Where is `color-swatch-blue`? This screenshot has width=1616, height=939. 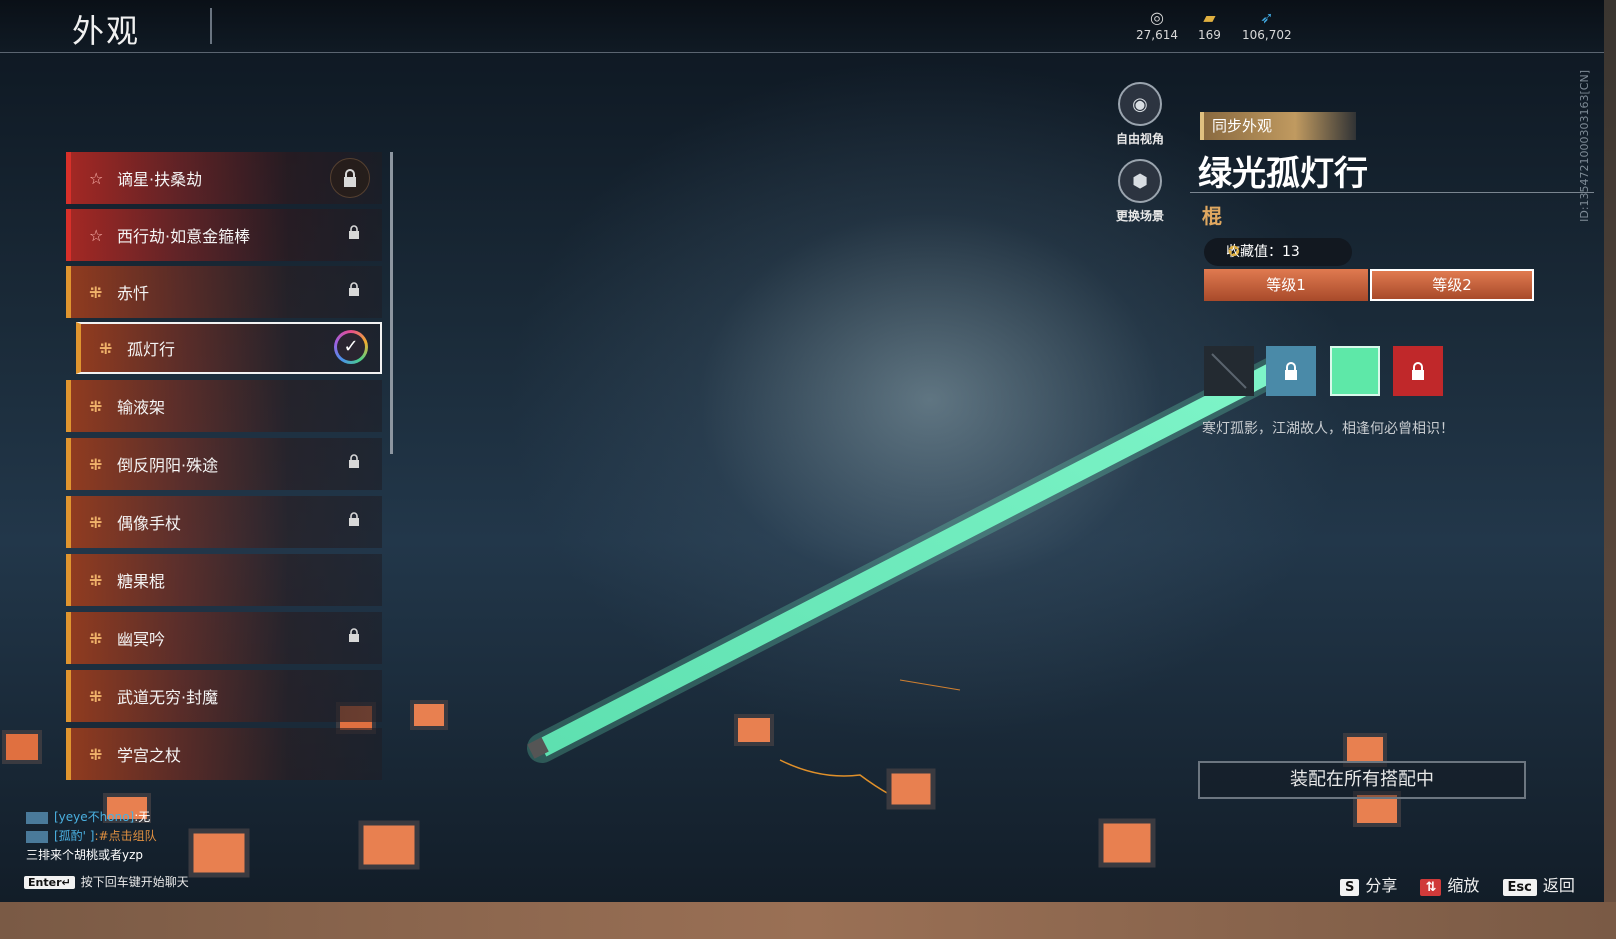
color-swatch-blue is located at coordinates (1291, 371).